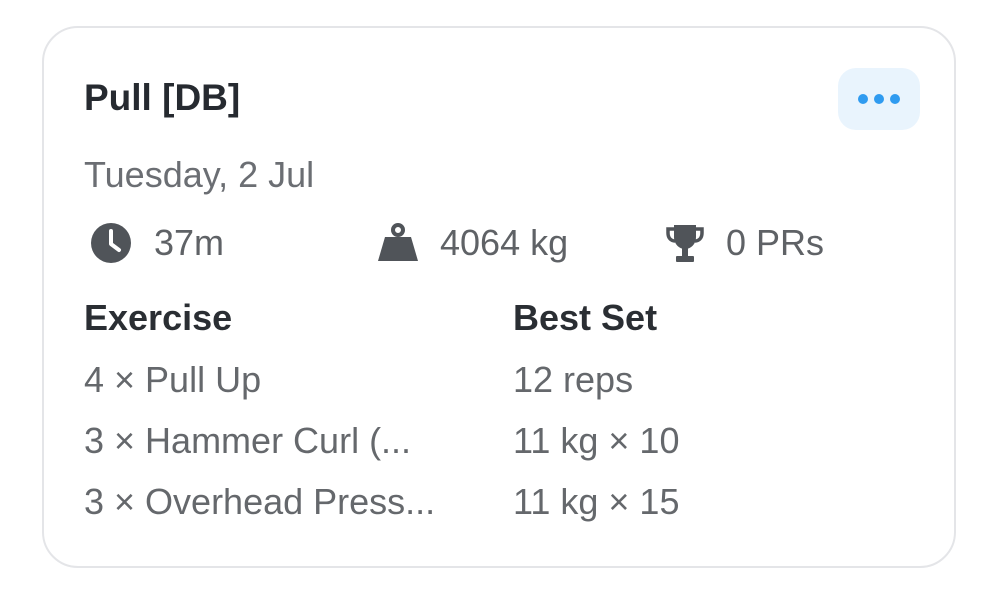 The width and height of the screenshot is (1000, 600). What do you see at coordinates (573, 379) in the screenshot?
I see `best-set-value: 12 reps` at bounding box center [573, 379].